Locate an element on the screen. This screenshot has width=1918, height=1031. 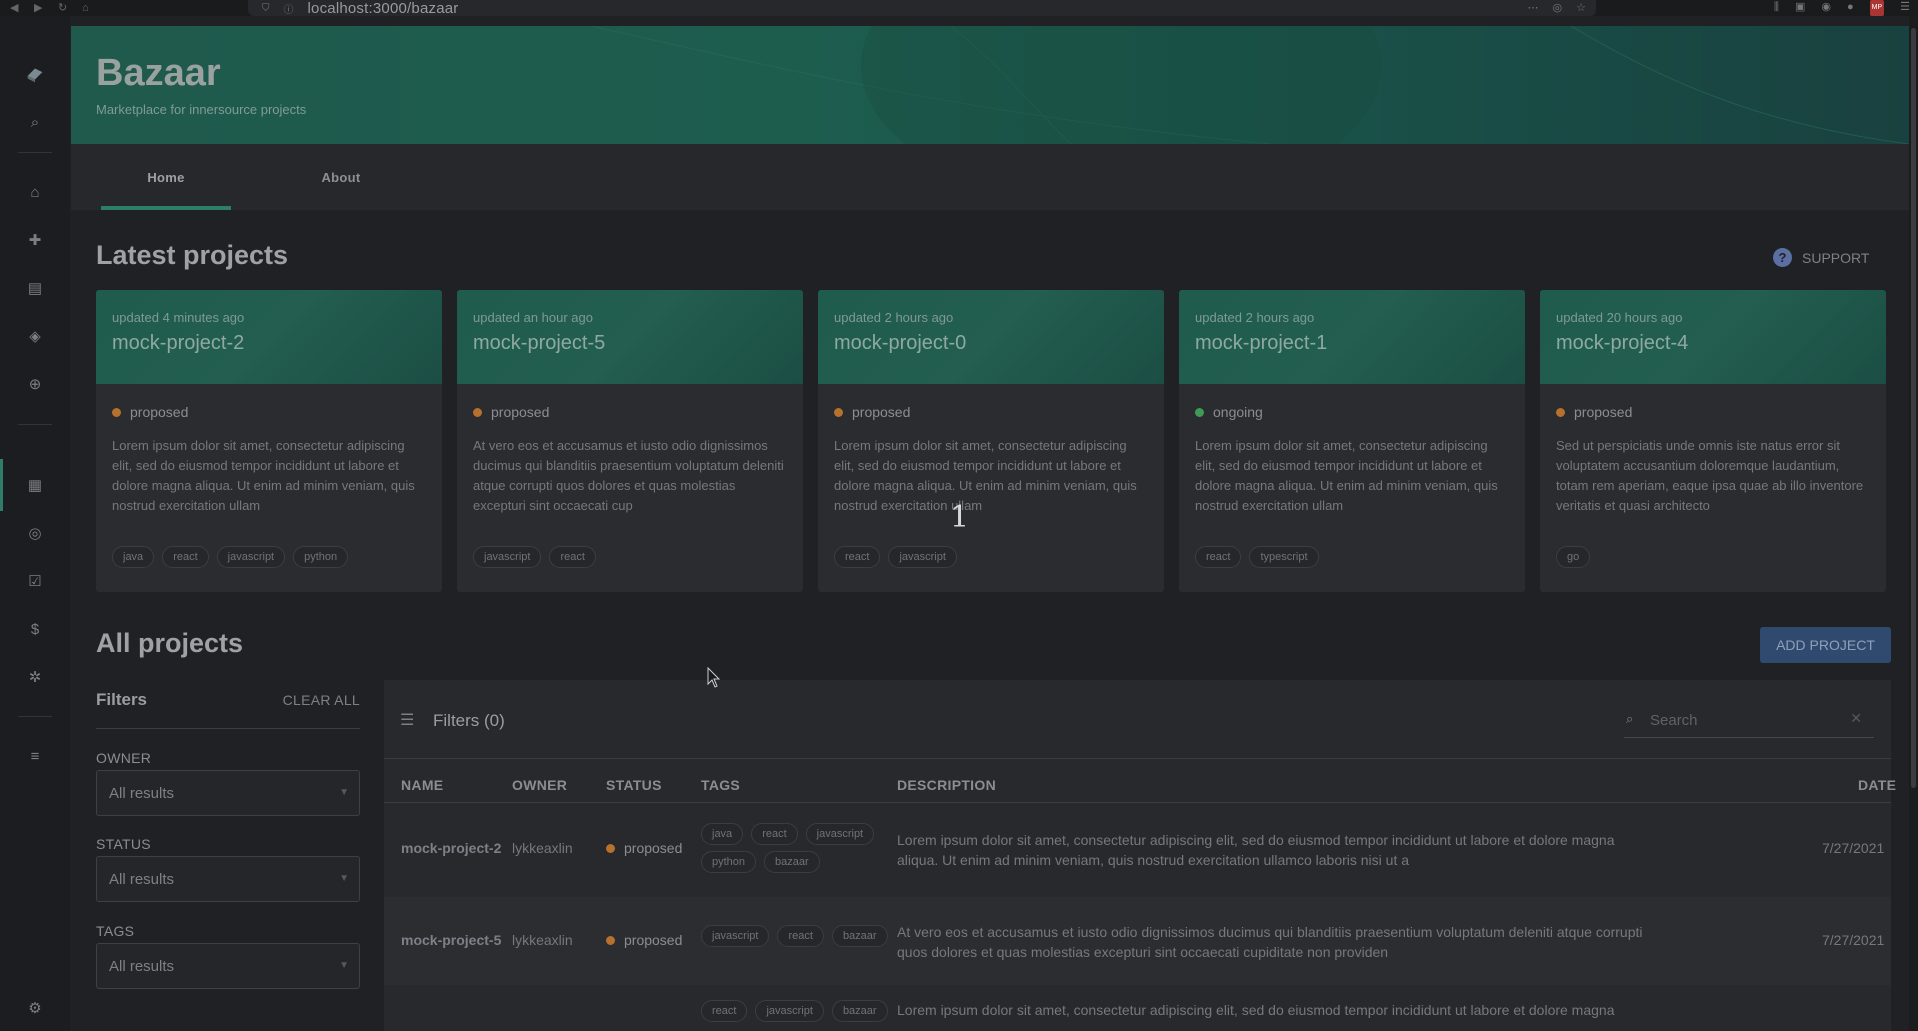
settings-icon: ⚙ is located at coordinates (35, 1008).